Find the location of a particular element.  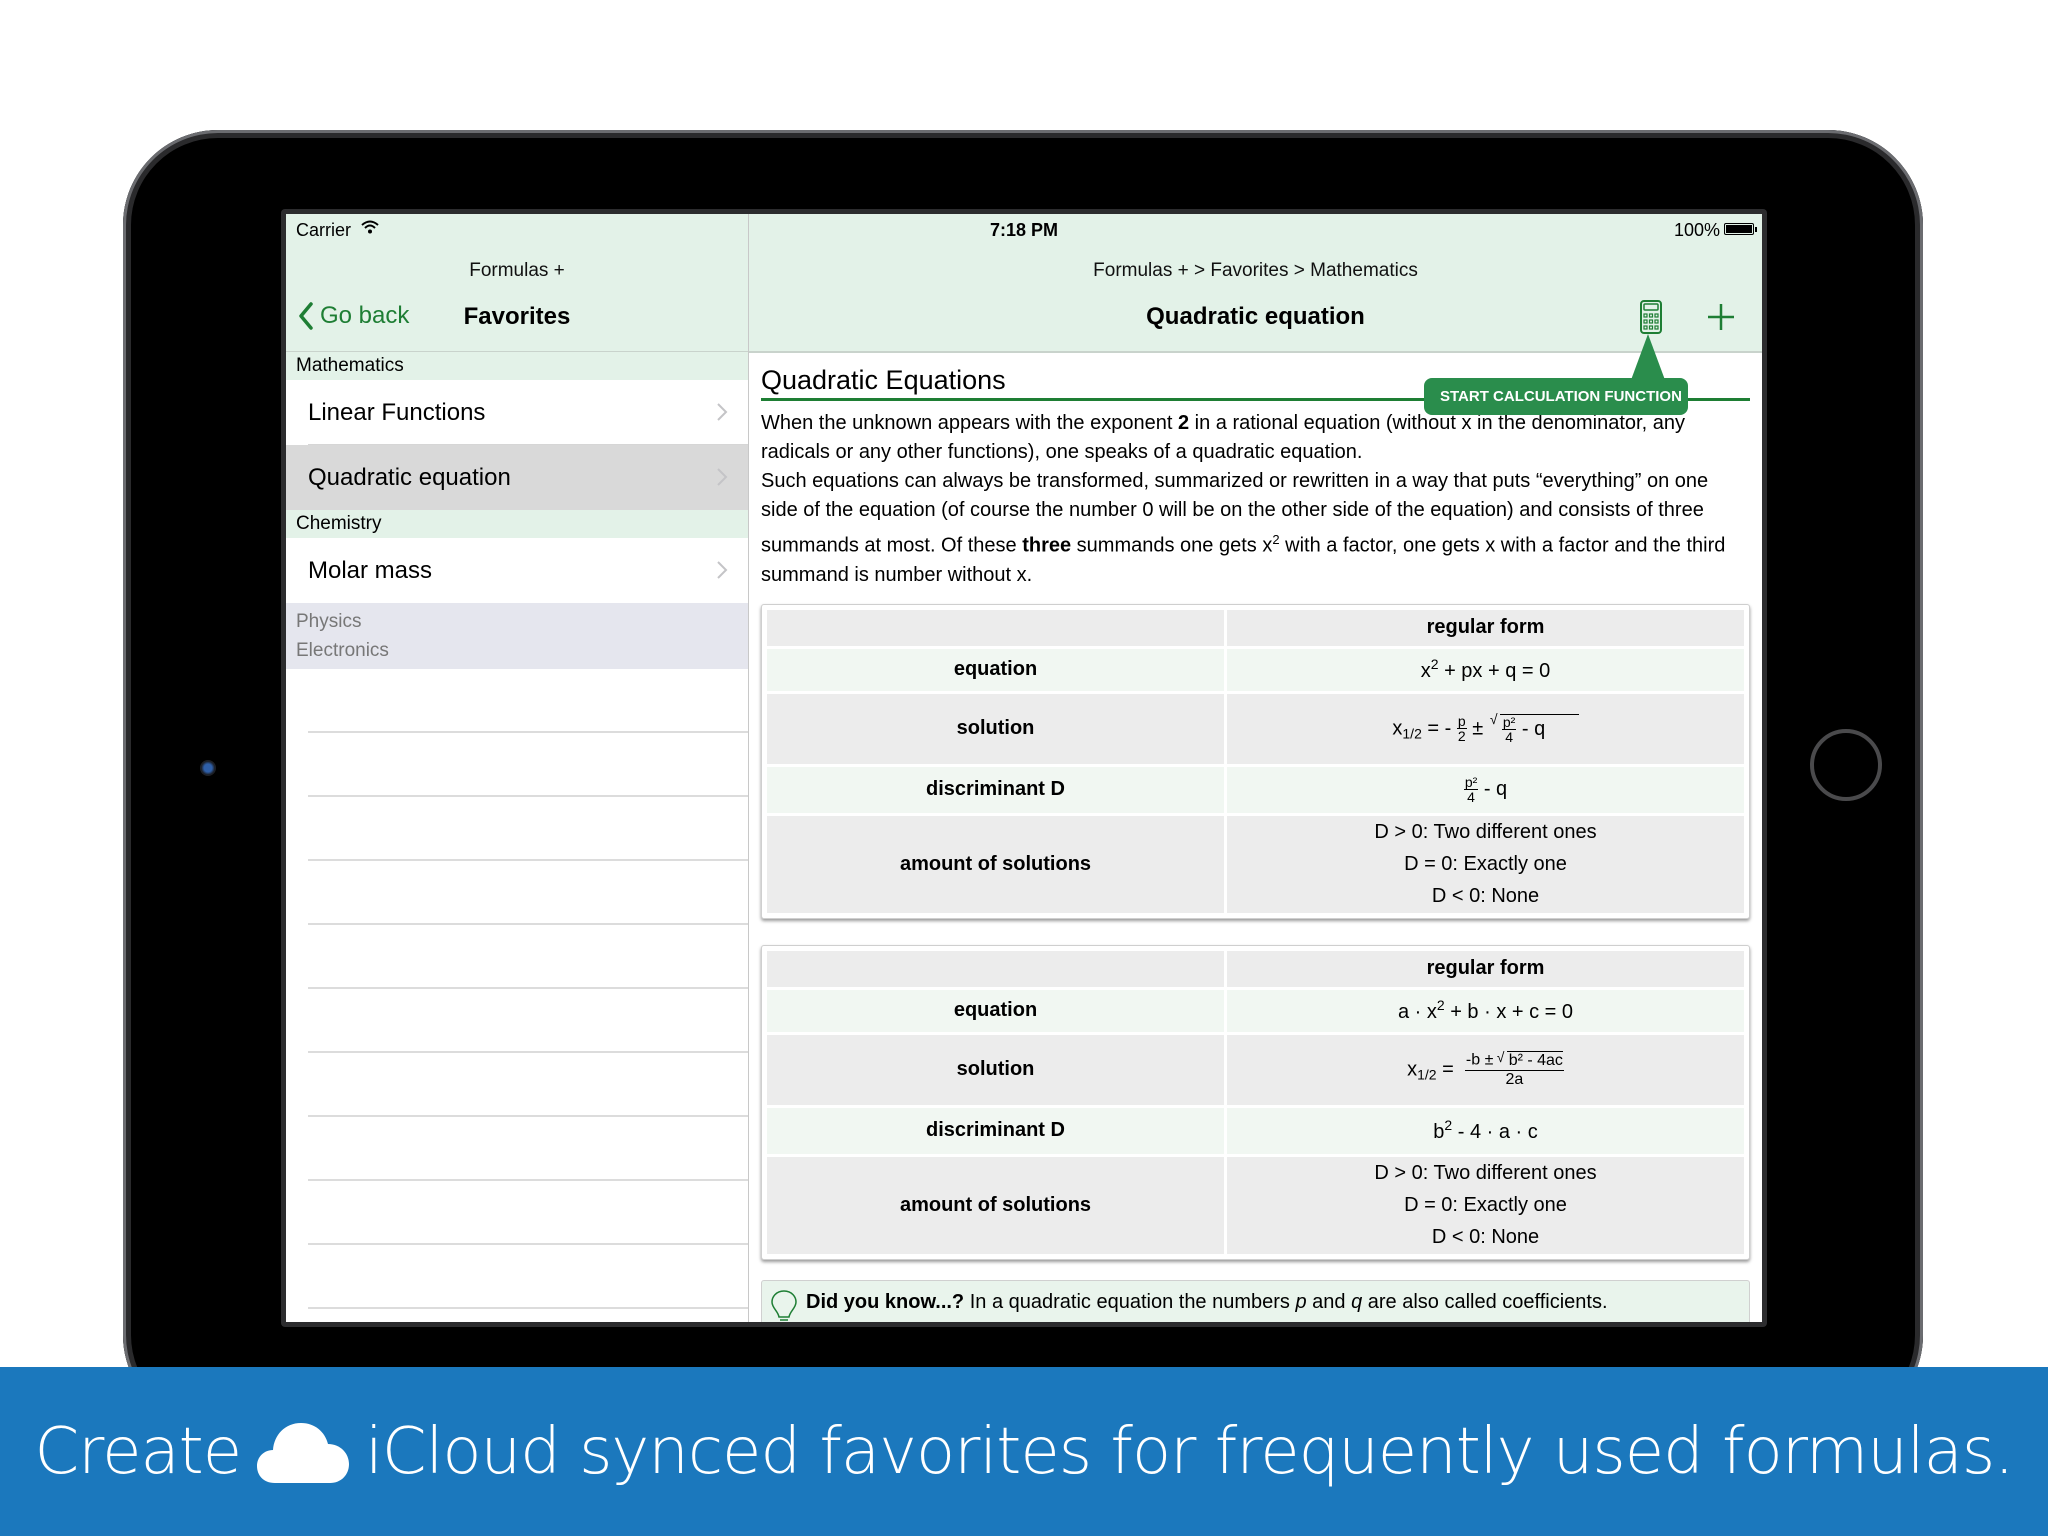

cloud-icon is located at coordinates (303, 1452).